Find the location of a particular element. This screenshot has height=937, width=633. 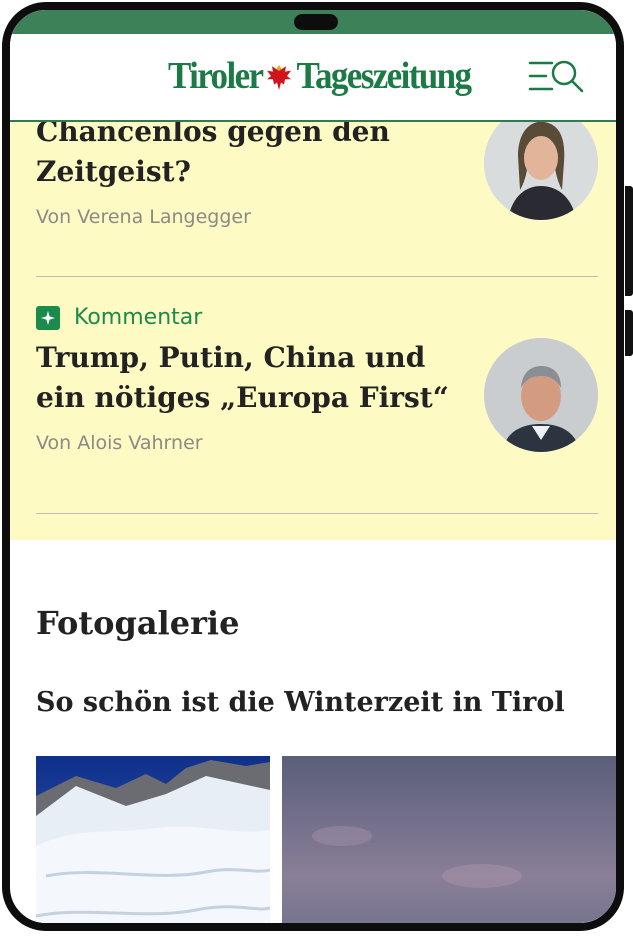

side-button-power is located at coordinates (629, 241).